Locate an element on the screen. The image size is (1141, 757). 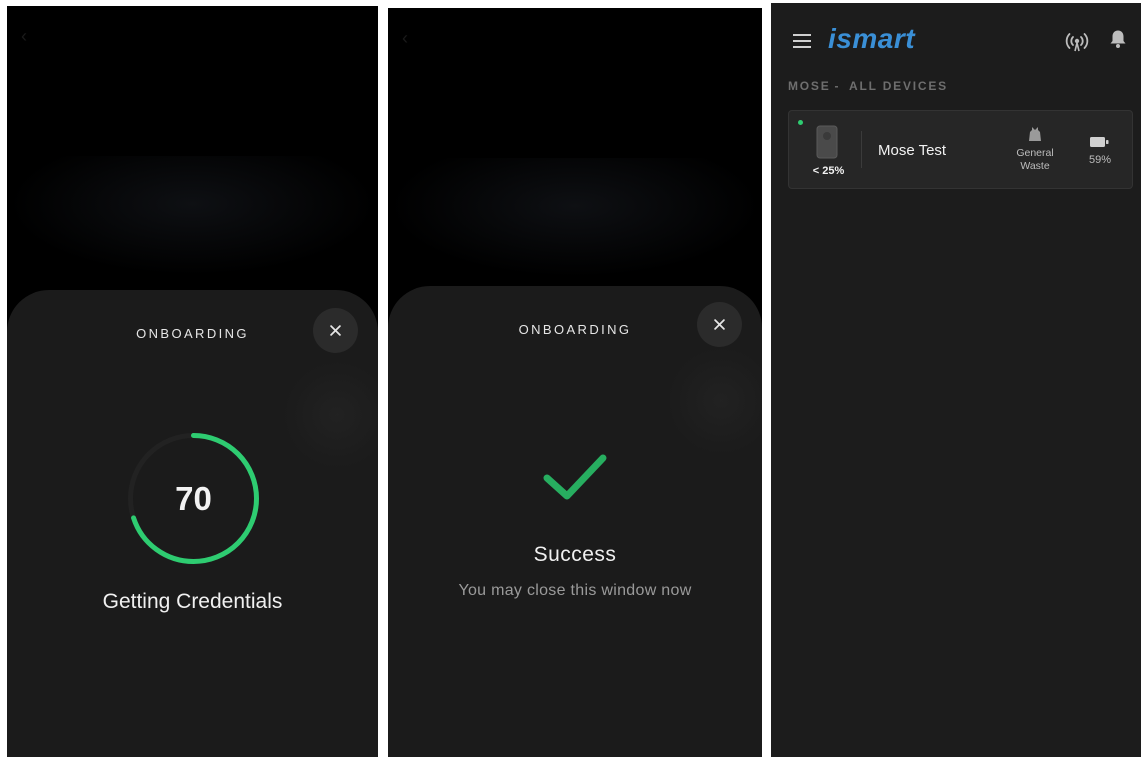
card-divider is located at coordinates (861, 149).